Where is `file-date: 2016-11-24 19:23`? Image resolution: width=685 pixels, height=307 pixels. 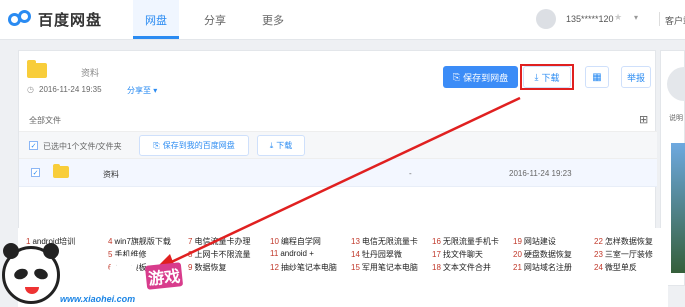 file-date: 2016-11-24 19:23 is located at coordinates (540, 173).